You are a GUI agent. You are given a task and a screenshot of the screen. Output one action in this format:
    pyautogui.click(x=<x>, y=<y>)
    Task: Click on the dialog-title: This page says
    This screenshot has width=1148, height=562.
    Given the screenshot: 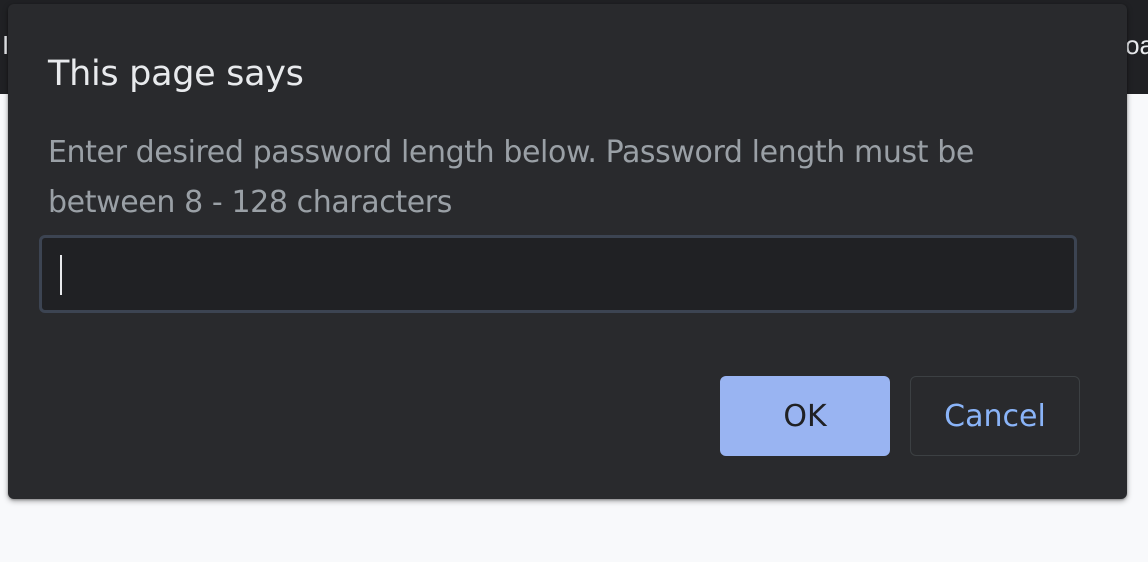 What is the action you would take?
    pyautogui.click(x=176, y=74)
    